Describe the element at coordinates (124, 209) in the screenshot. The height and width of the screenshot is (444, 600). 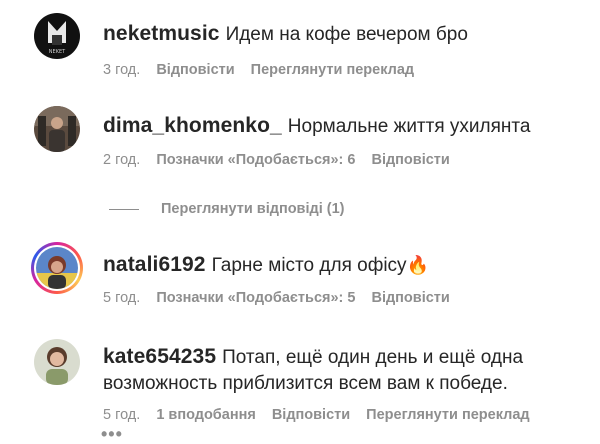
I see `replies-divider` at that location.